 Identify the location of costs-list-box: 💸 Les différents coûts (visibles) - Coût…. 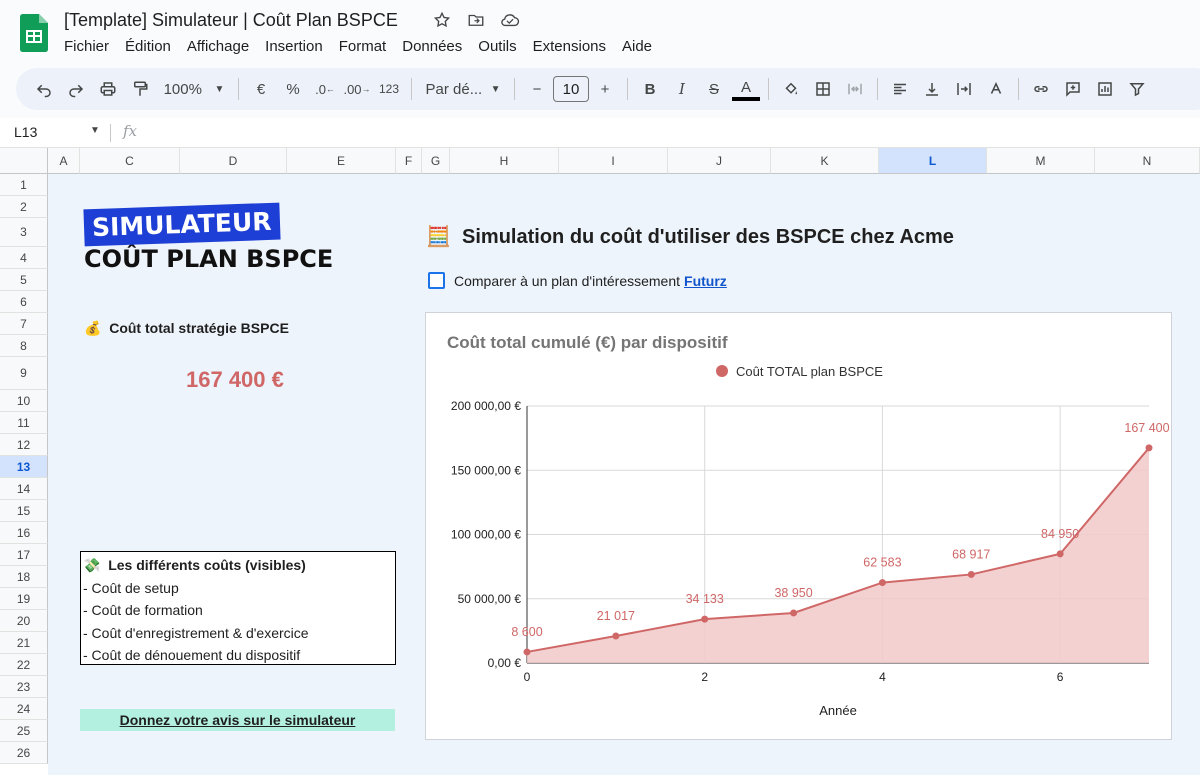
(238, 608).